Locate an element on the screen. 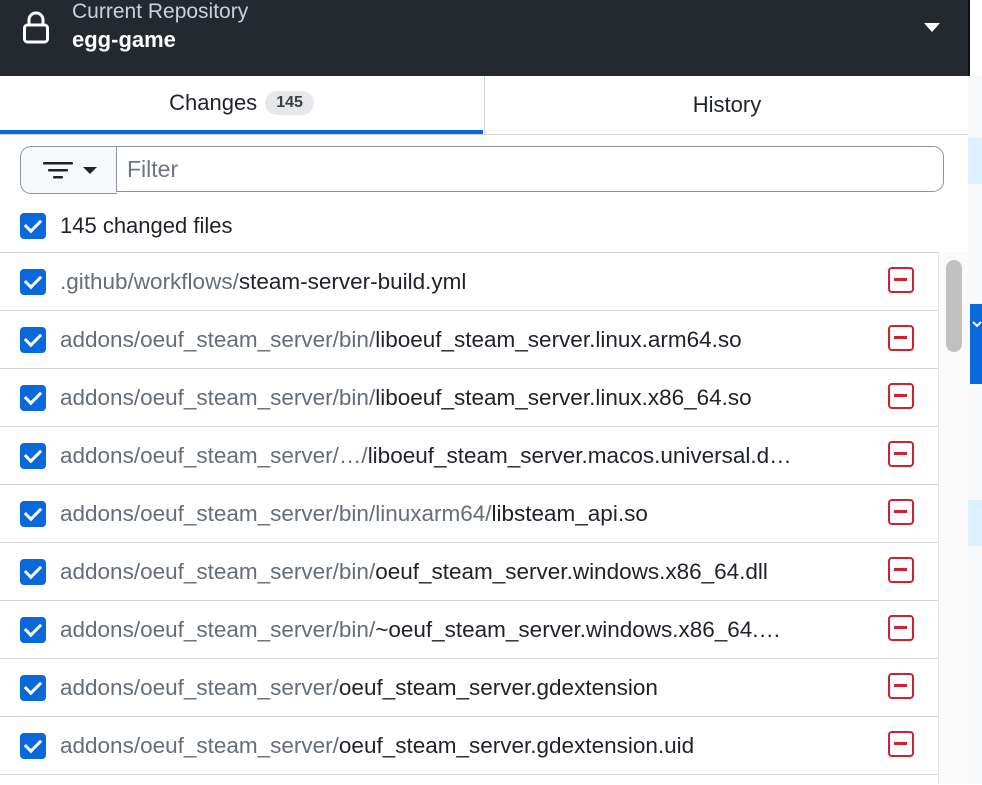 The image size is (982, 785). tab-history: History is located at coordinates (726, 105).